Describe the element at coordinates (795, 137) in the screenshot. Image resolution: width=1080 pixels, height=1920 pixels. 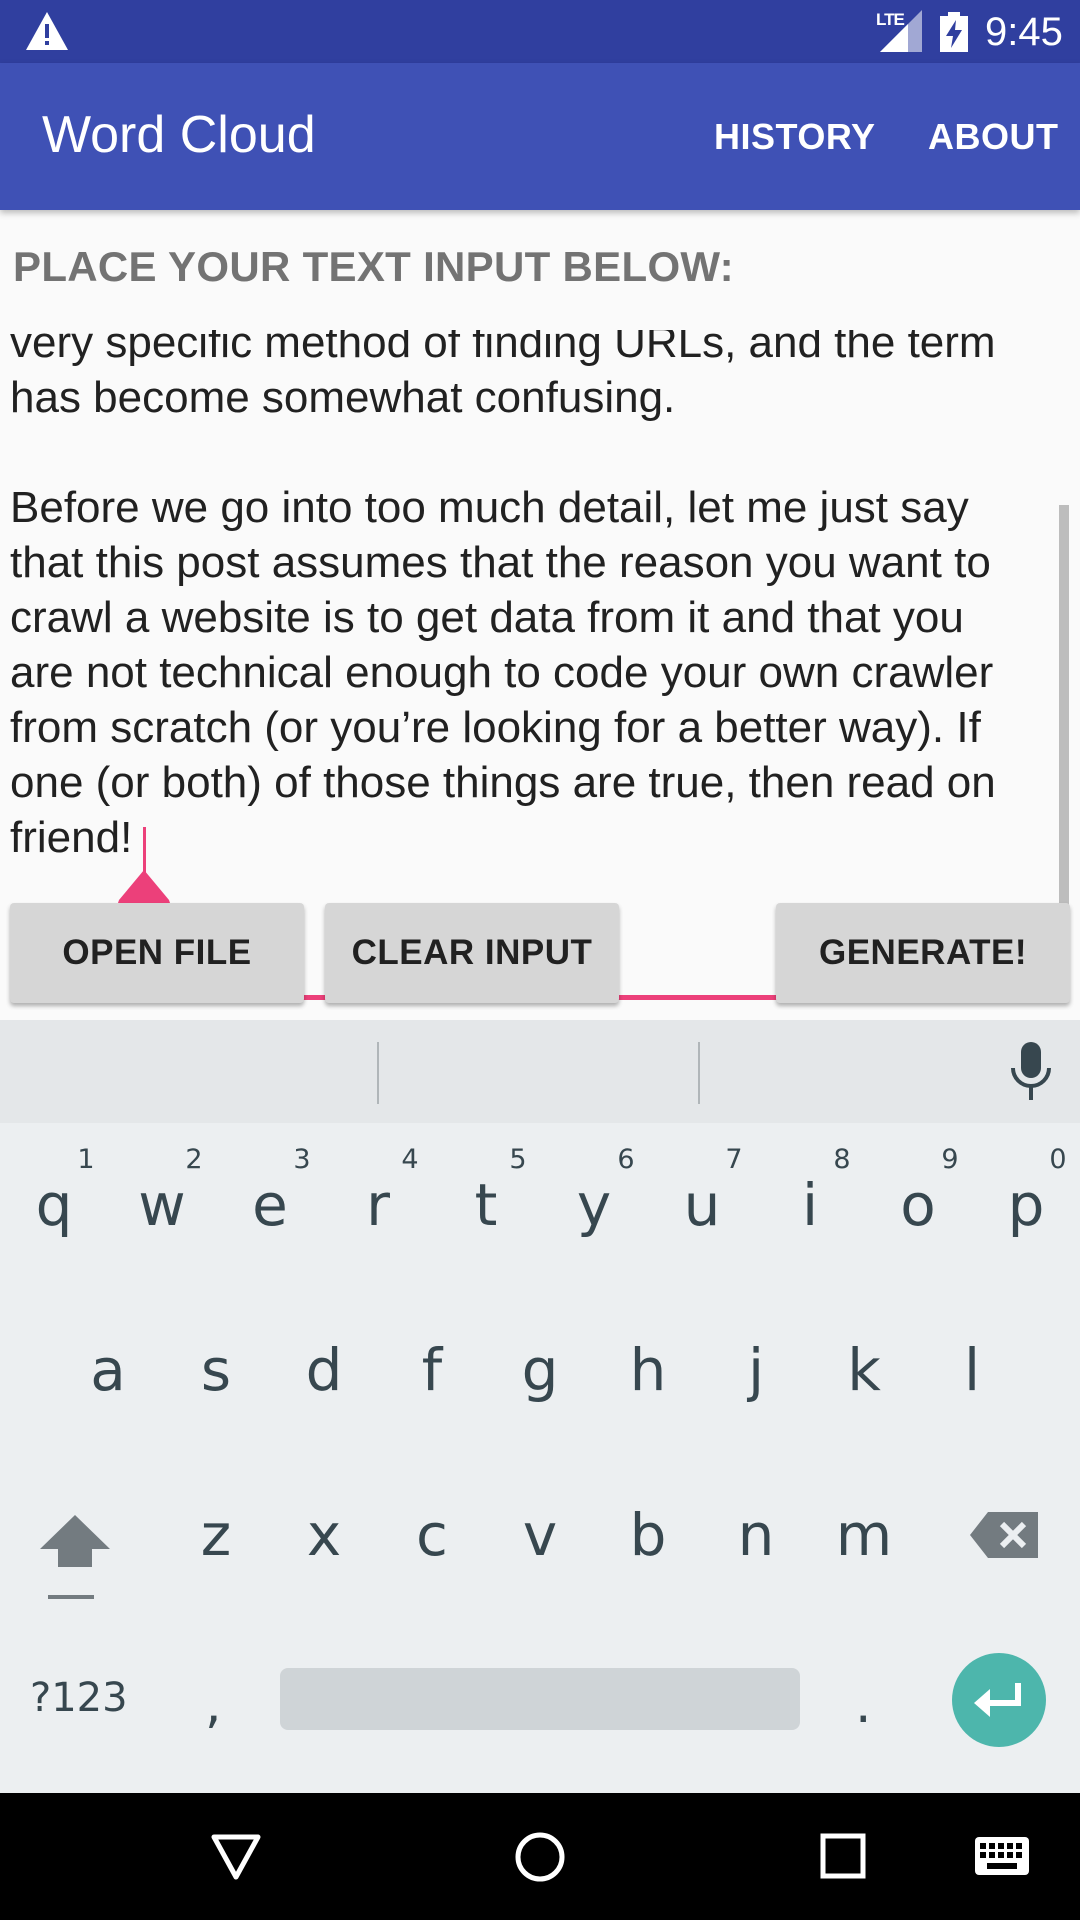
I see `history-menu-button: HISTORY` at that location.